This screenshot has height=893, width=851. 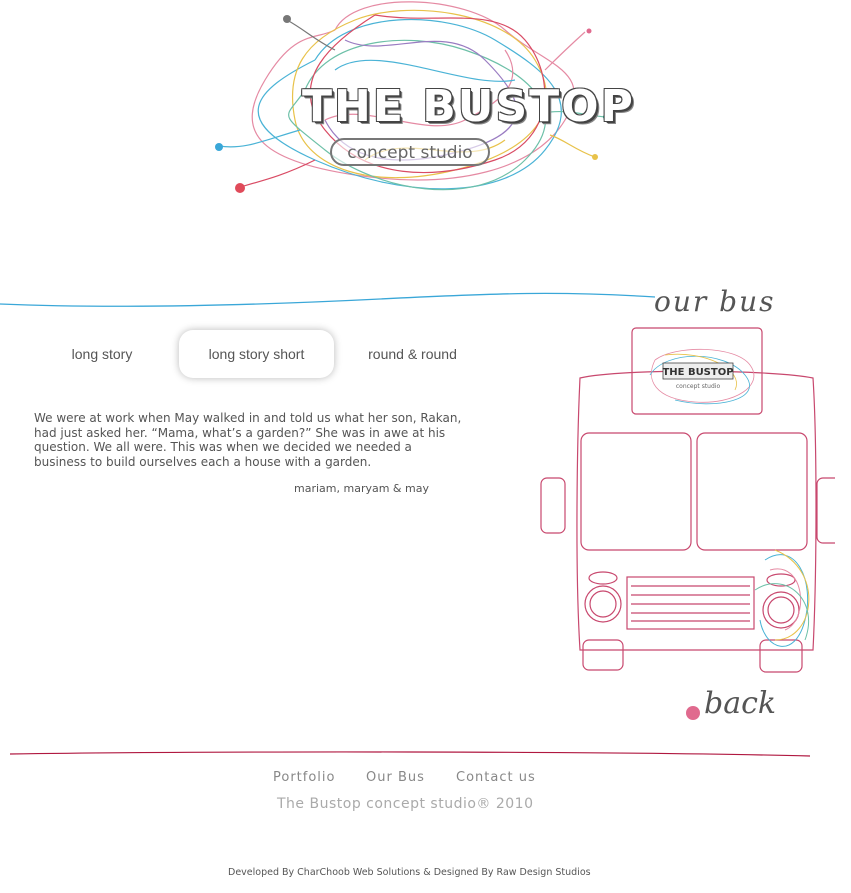 What do you see at coordinates (402, 778) in the screenshot?
I see `footer-link-our-bus: Our Bus` at bounding box center [402, 778].